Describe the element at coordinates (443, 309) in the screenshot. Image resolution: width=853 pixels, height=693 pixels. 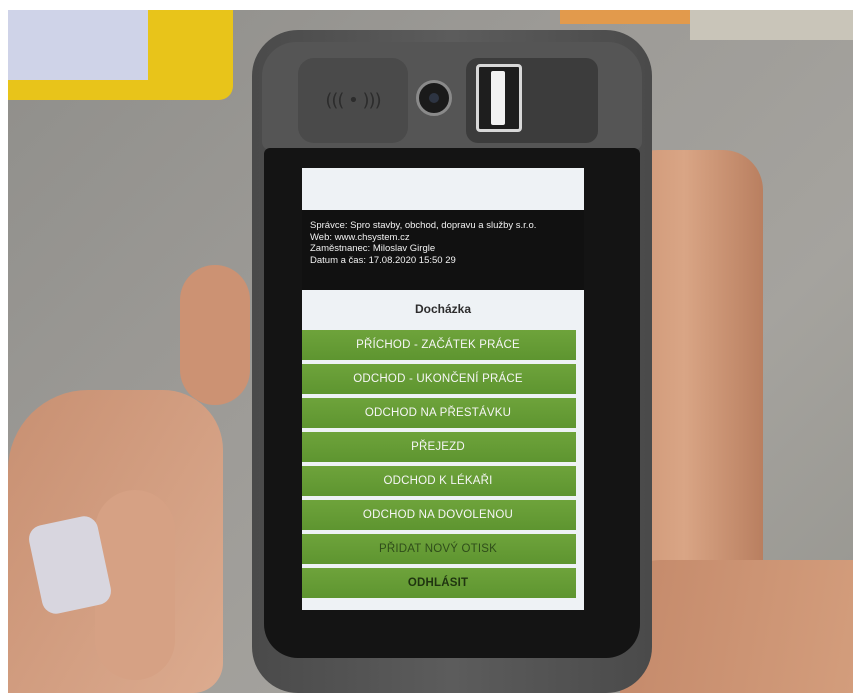
I see `page-title: Docházka` at that location.